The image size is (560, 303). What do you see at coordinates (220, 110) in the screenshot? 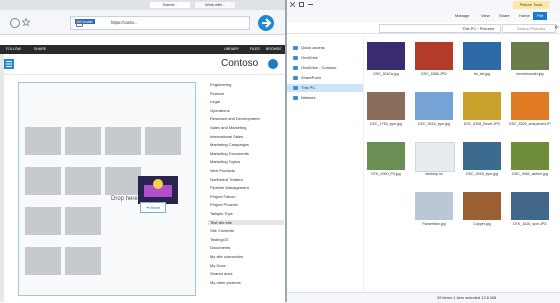
I see `quick-launch-link: Operations` at bounding box center [220, 110].